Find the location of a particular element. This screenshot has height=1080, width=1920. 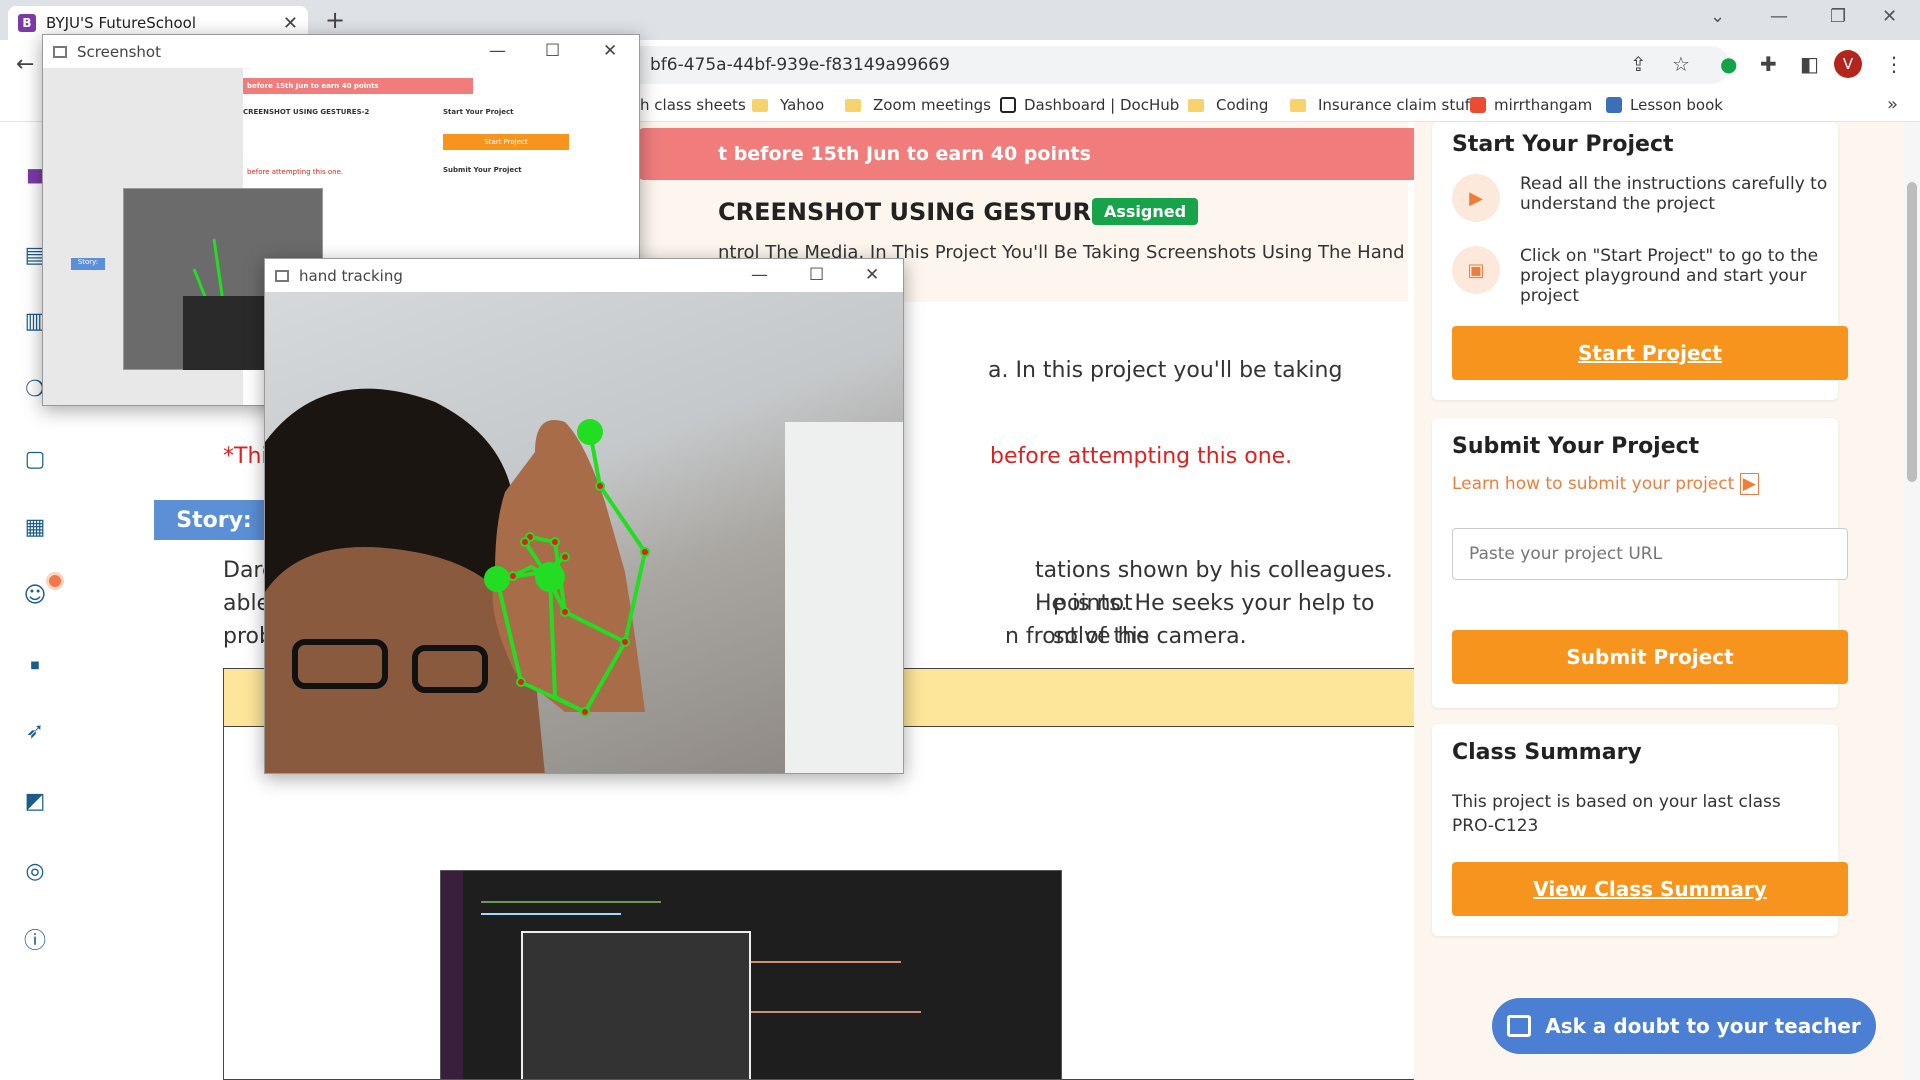

ask-doubt-button: Ask a doubt to your teacher is located at coordinates (1684, 1026).